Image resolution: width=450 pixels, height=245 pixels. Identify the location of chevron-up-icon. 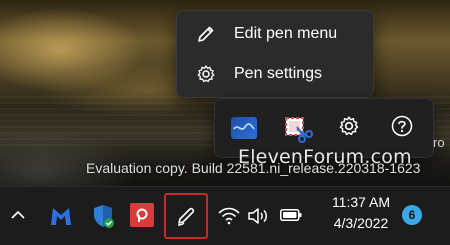
(18, 214).